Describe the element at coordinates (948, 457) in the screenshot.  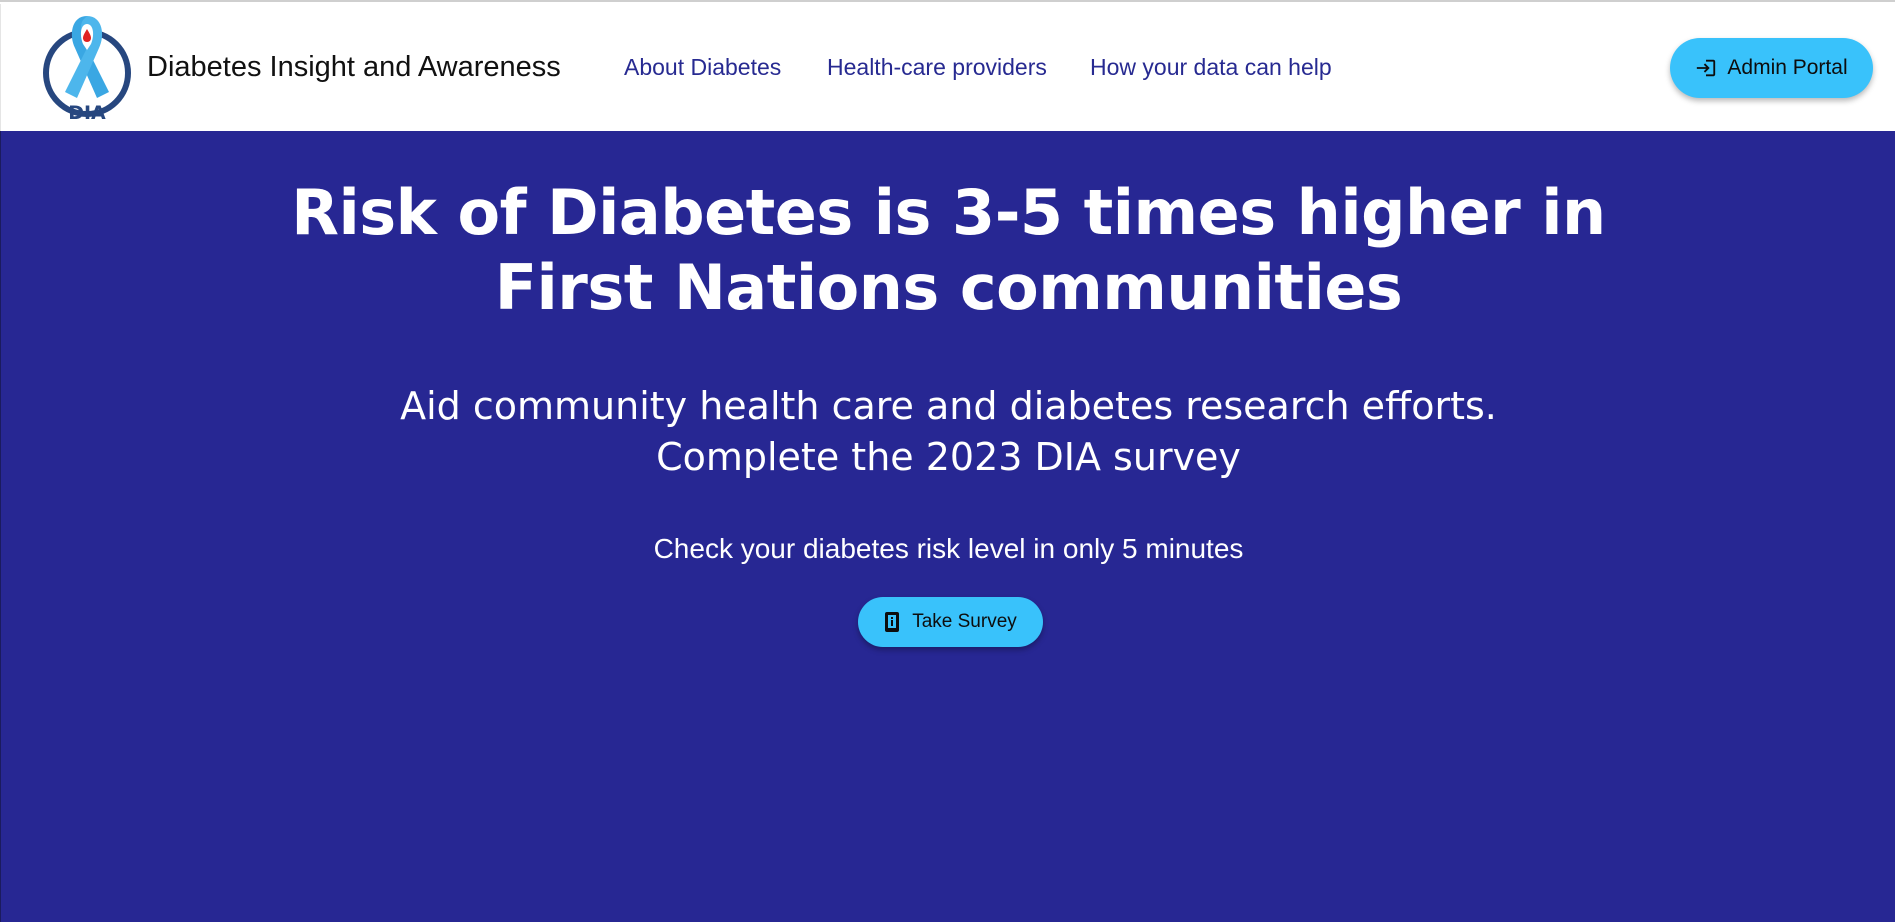
I see `hero-subheading-line-2: Complete the 2023 DIA survey` at that location.